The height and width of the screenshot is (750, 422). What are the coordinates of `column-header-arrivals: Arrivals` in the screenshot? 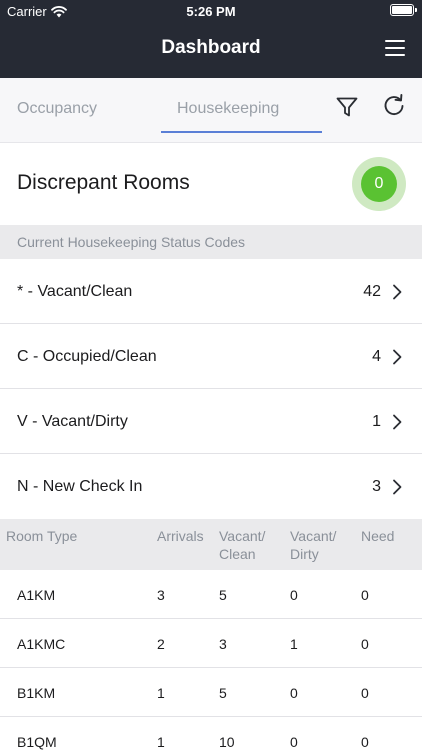 It's located at (180, 536).